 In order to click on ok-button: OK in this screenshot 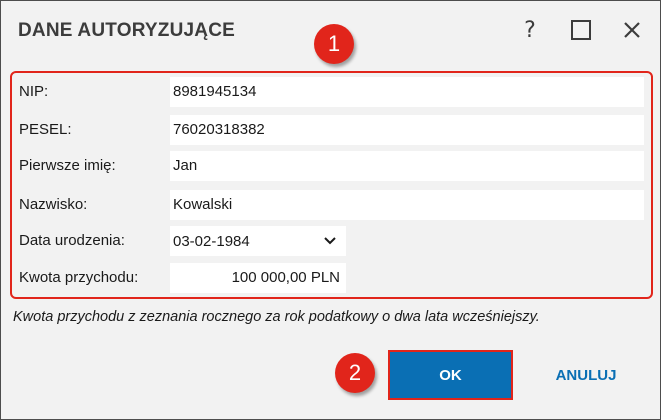, I will do `click(450, 375)`.